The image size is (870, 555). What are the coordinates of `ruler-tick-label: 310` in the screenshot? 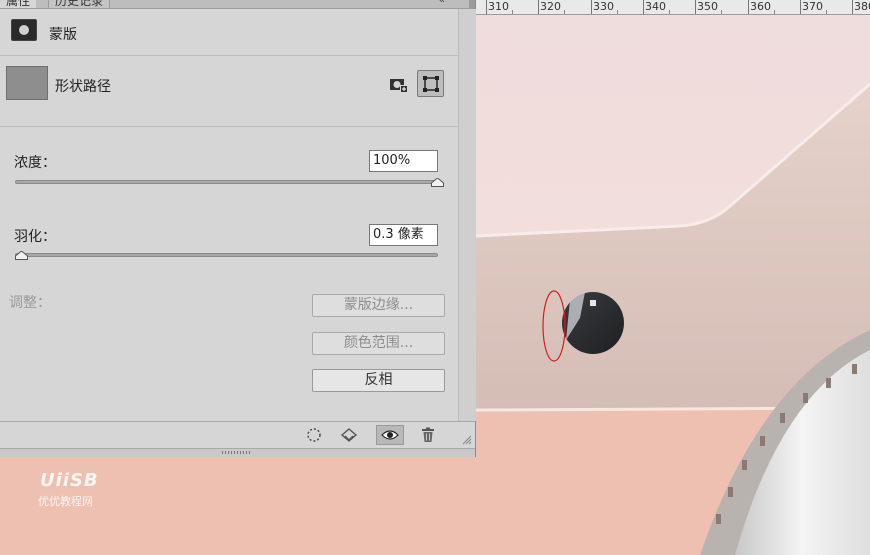 It's located at (498, 6).